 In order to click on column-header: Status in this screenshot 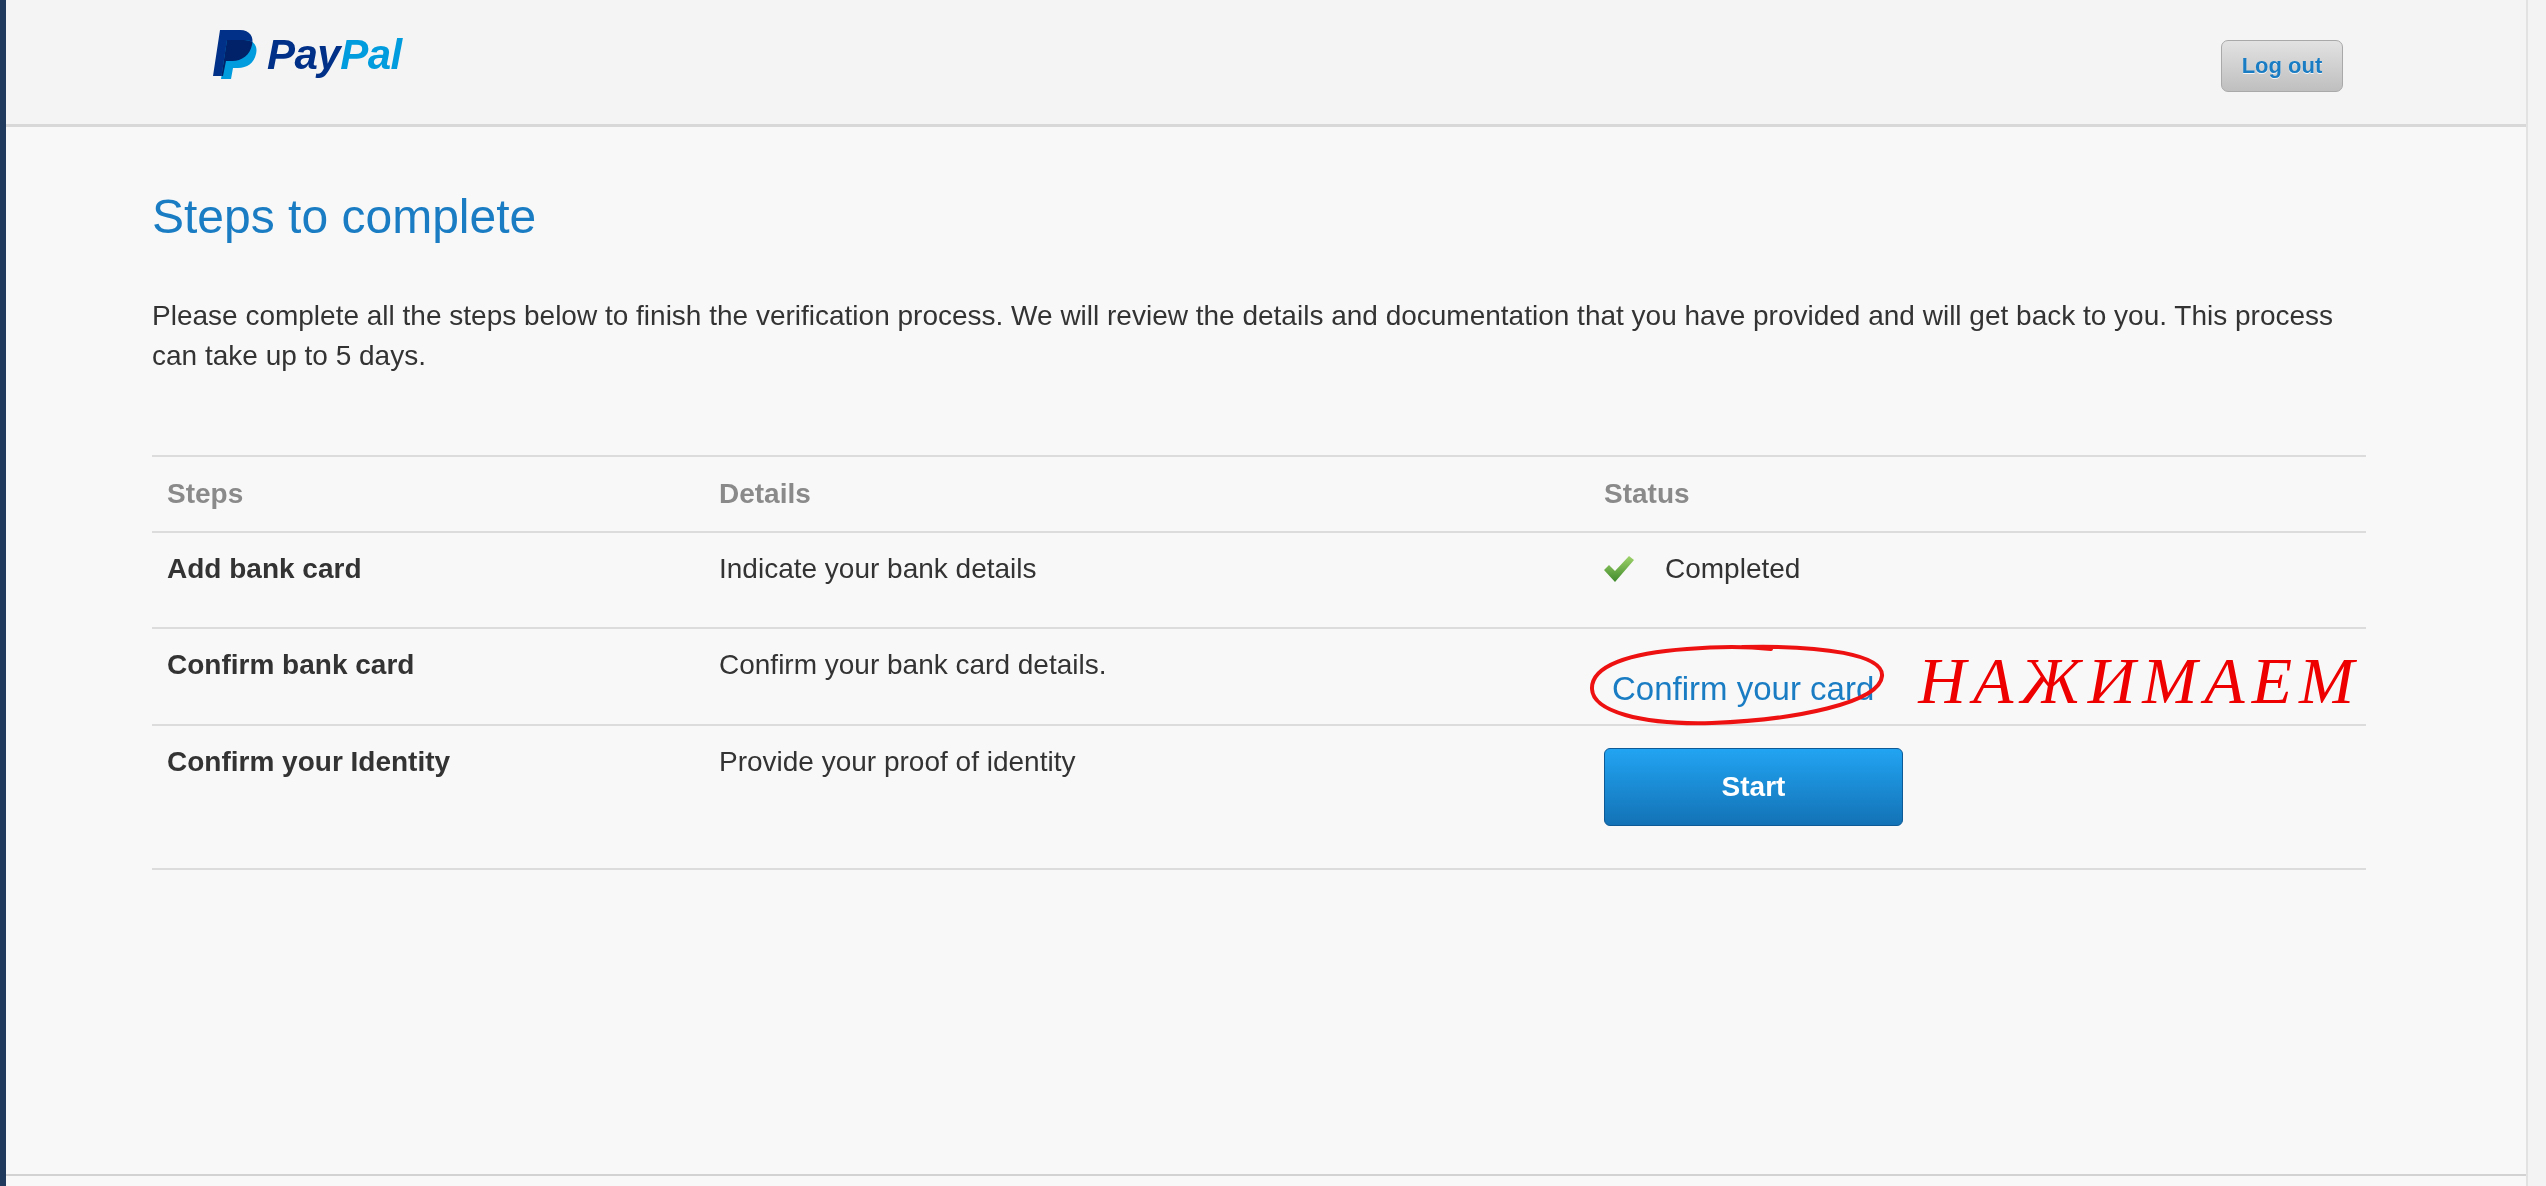, I will do `click(1977, 494)`.